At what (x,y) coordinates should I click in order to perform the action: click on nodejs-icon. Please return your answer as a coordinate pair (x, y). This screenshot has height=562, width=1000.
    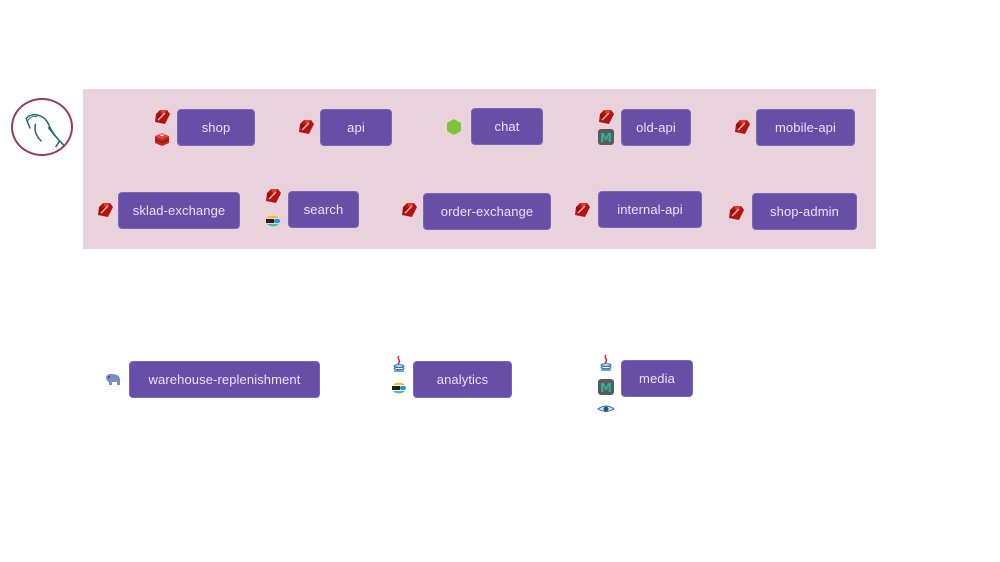
    Looking at the image, I should click on (454, 127).